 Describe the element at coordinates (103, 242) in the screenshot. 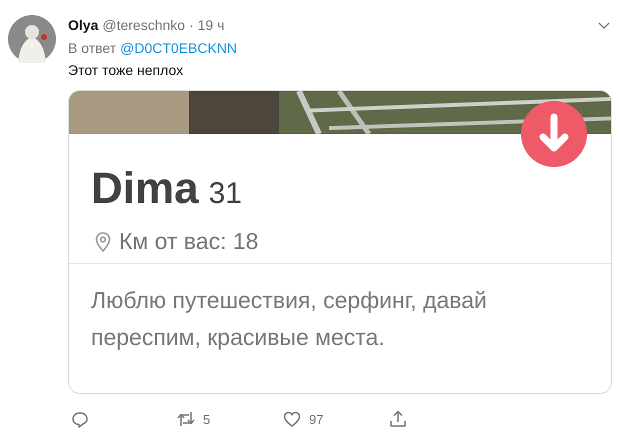

I see `location-pin-icon` at that location.